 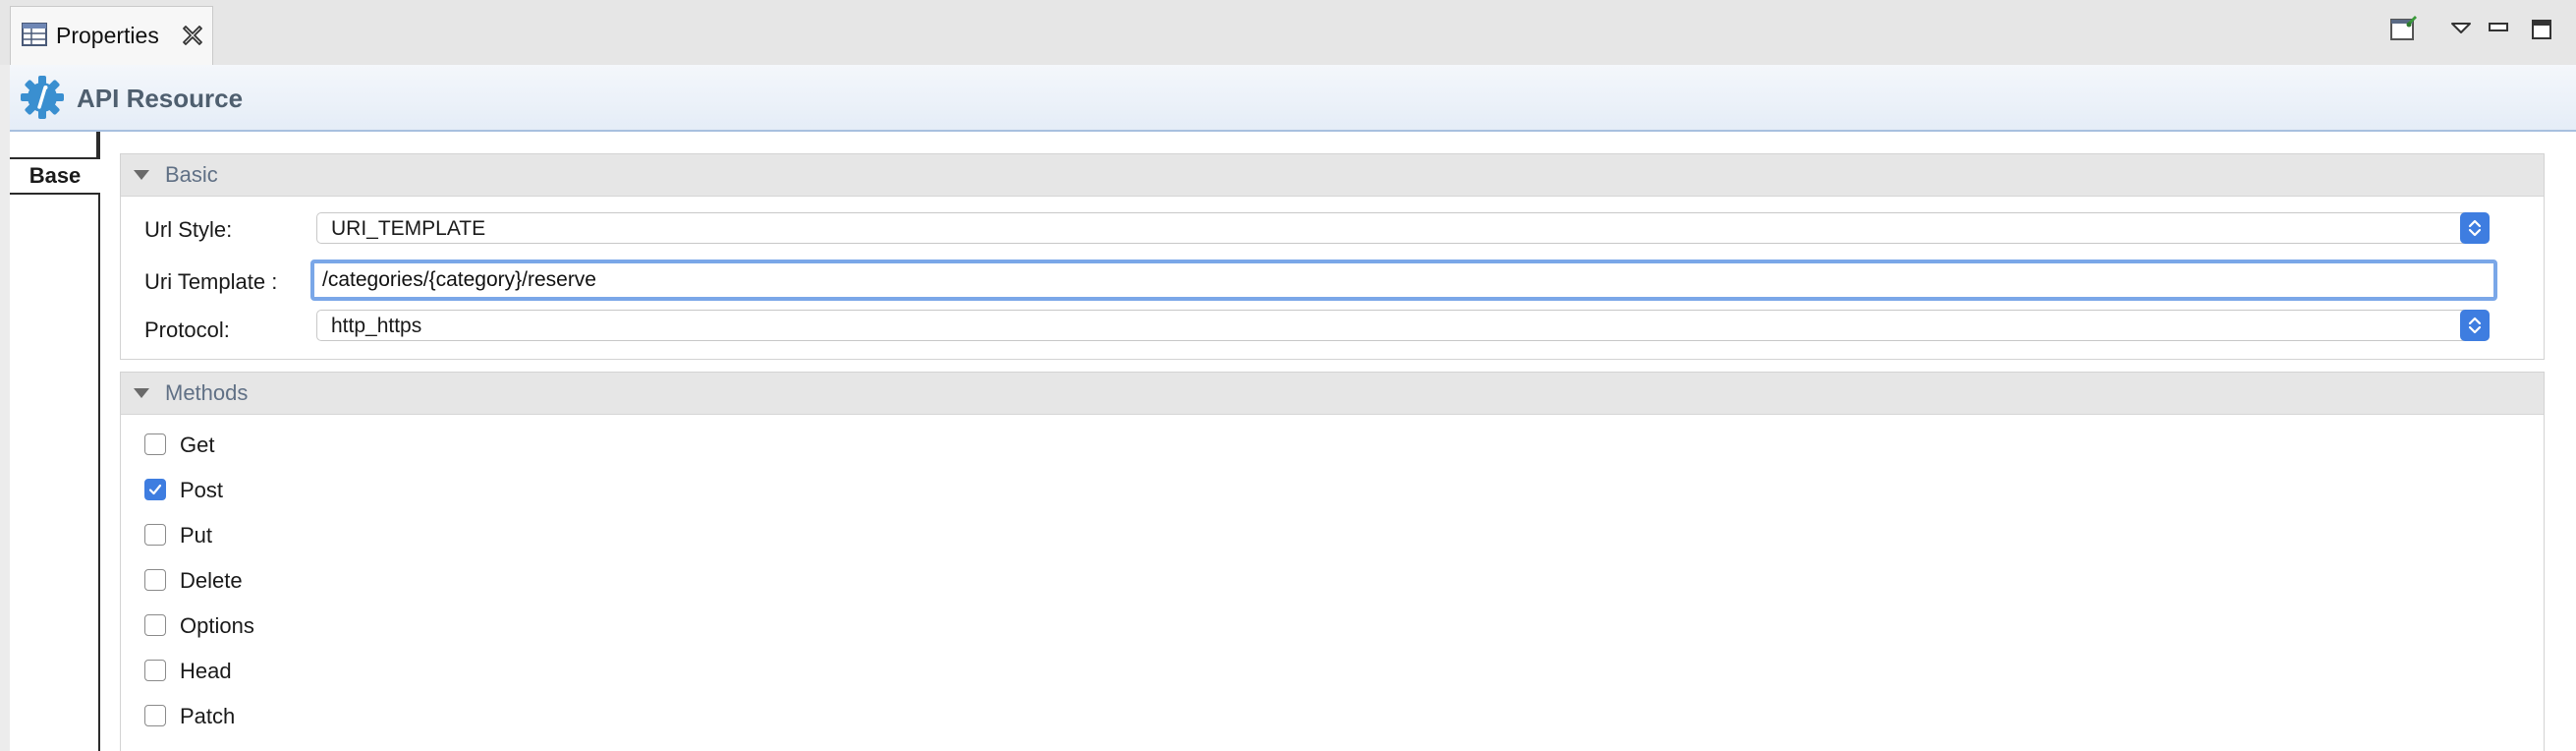 I want to click on minimize-icon, so click(x=2498, y=28).